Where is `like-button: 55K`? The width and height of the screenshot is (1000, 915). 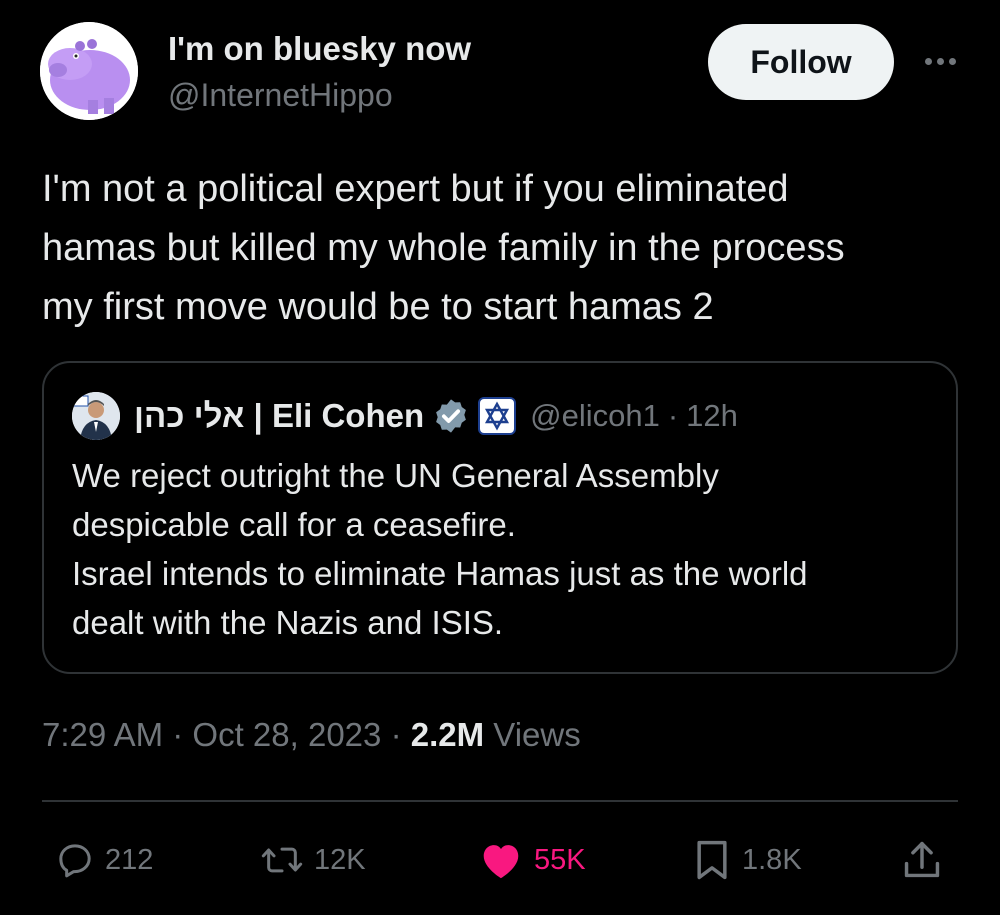
like-button: 55K is located at coordinates (532, 860).